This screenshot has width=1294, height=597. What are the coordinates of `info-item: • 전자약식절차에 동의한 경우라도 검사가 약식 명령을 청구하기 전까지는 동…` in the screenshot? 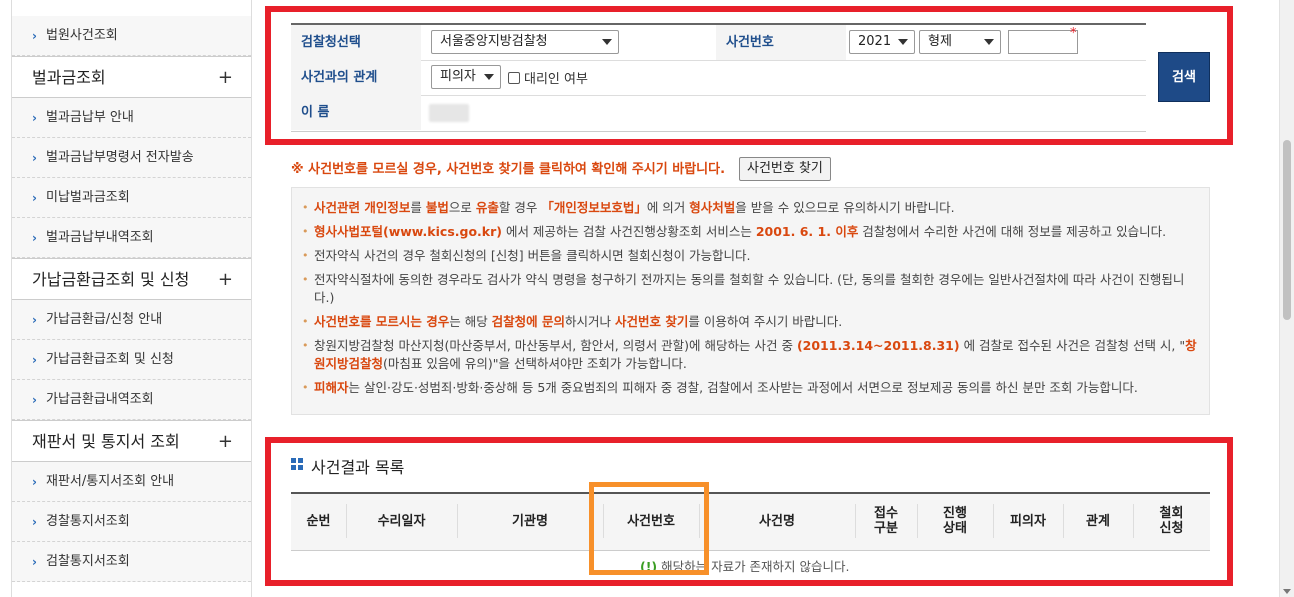 It's located at (750, 289).